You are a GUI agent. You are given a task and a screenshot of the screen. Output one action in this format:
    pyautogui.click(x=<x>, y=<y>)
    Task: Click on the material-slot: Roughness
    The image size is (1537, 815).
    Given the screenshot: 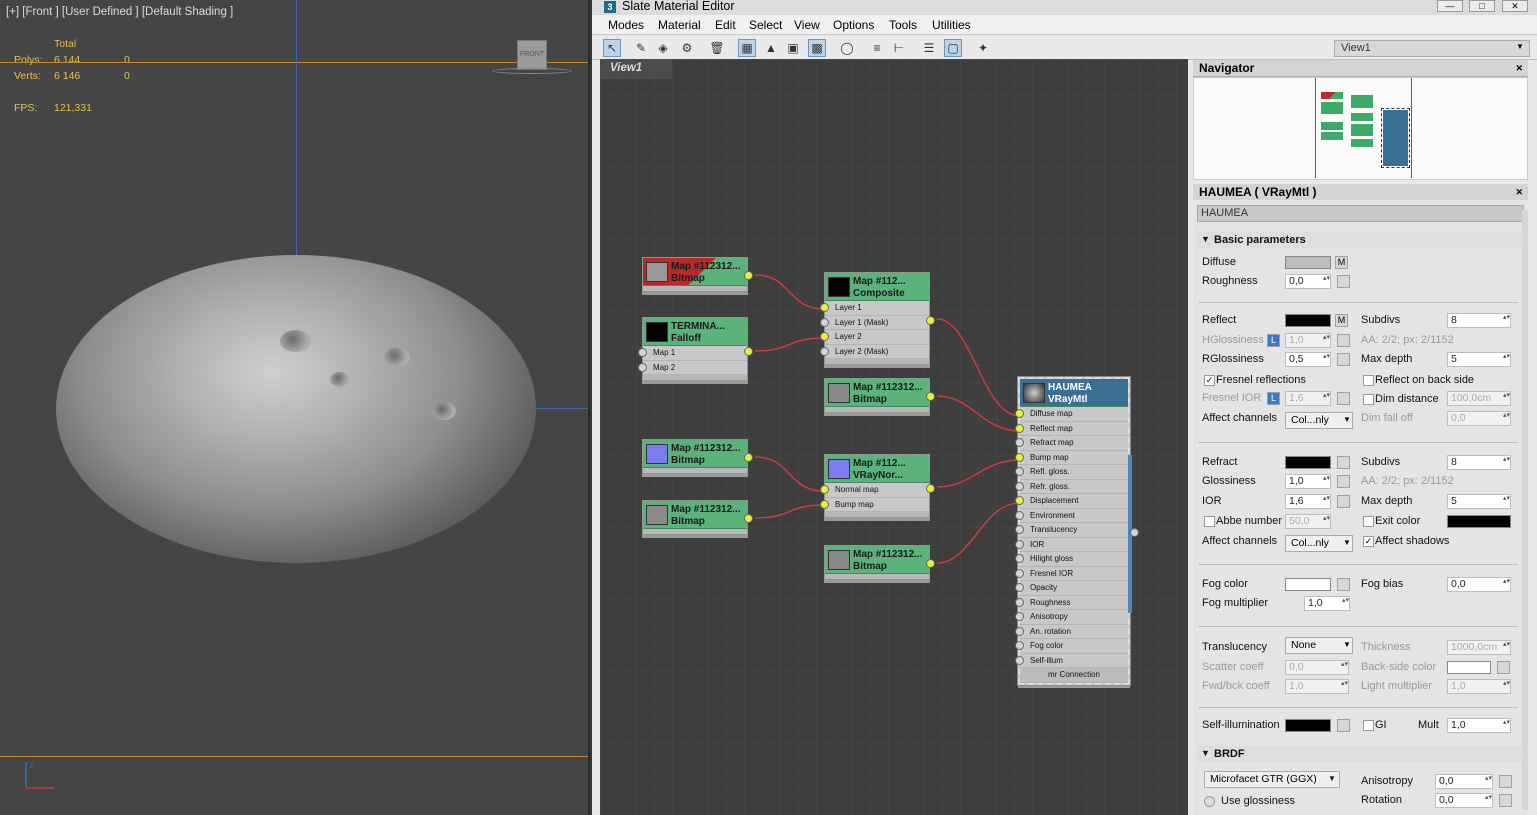 What is the action you would take?
    pyautogui.click(x=1071, y=603)
    